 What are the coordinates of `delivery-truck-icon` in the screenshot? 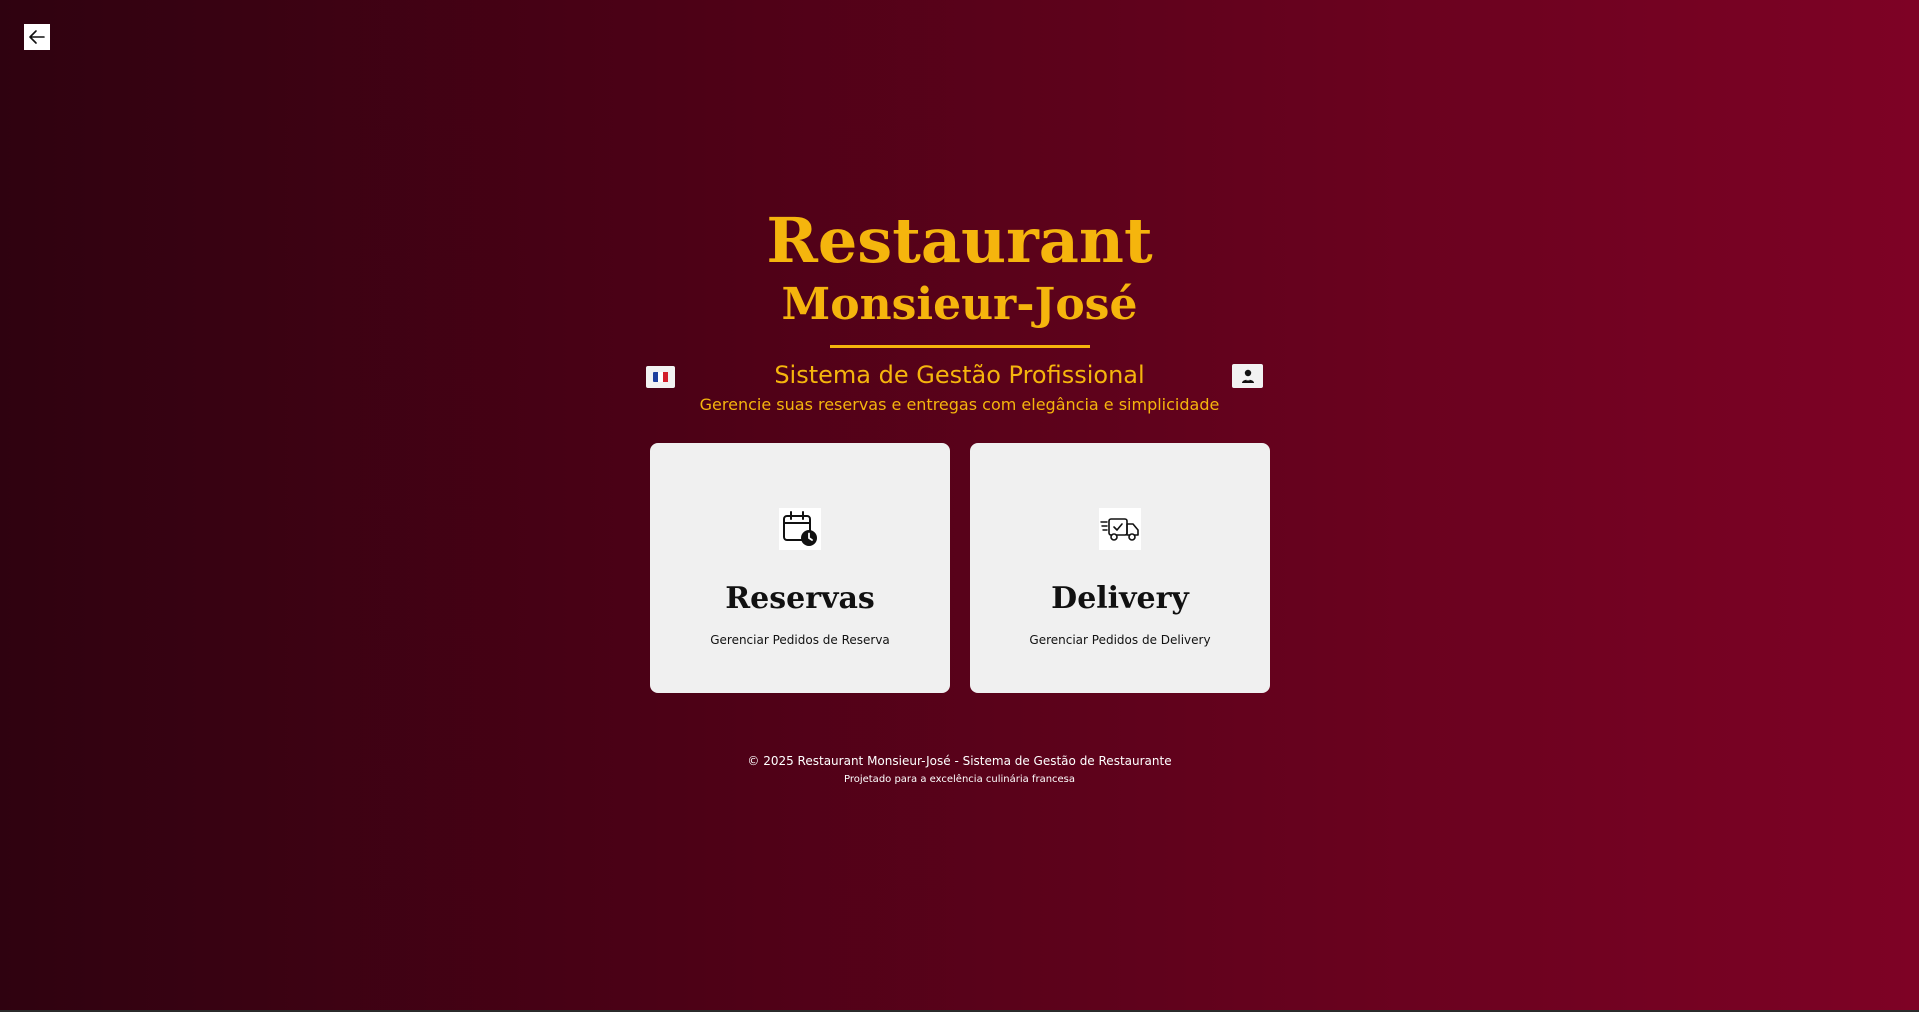 It's located at (1120, 529).